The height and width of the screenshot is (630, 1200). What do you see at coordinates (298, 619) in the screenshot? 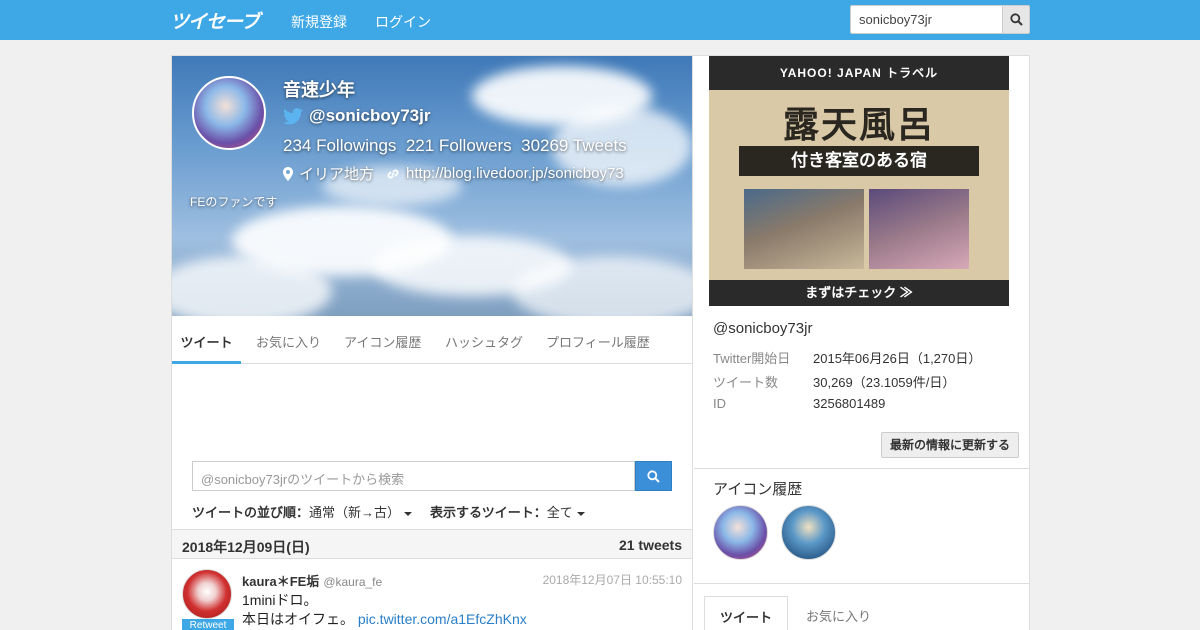
I see `tweet-text-line: 本日はオイフェ。` at bounding box center [298, 619].